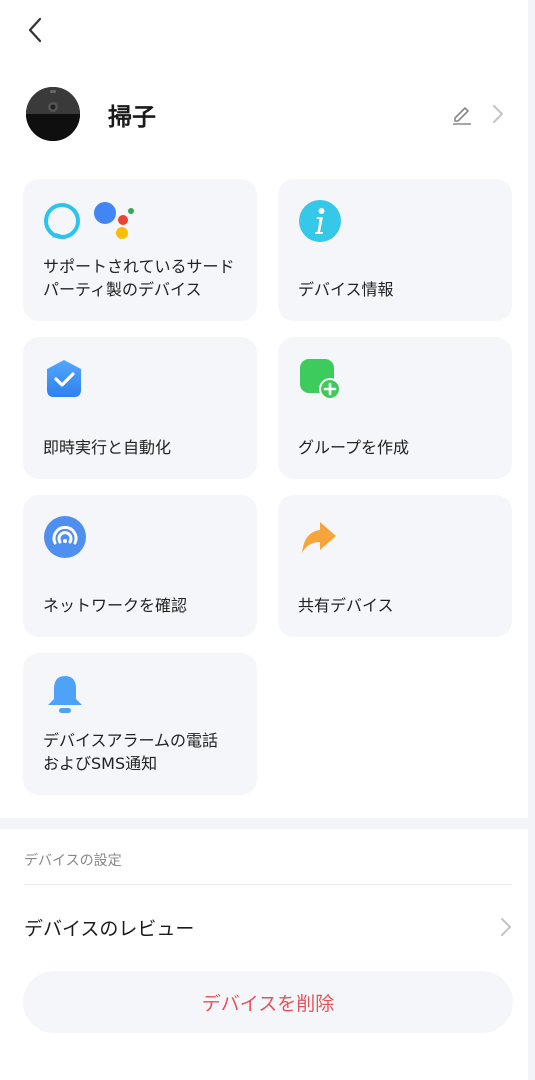 This screenshot has height=1080, width=535. I want to click on bell-icon, so click(65, 694).